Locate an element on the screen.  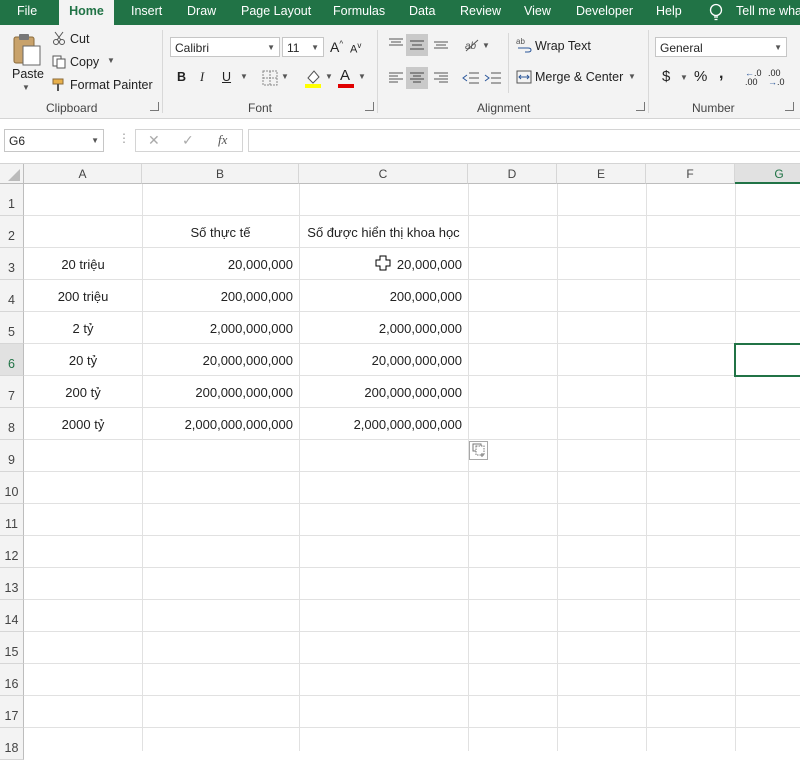
column-header-d: D is located at coordinates (512, 174).